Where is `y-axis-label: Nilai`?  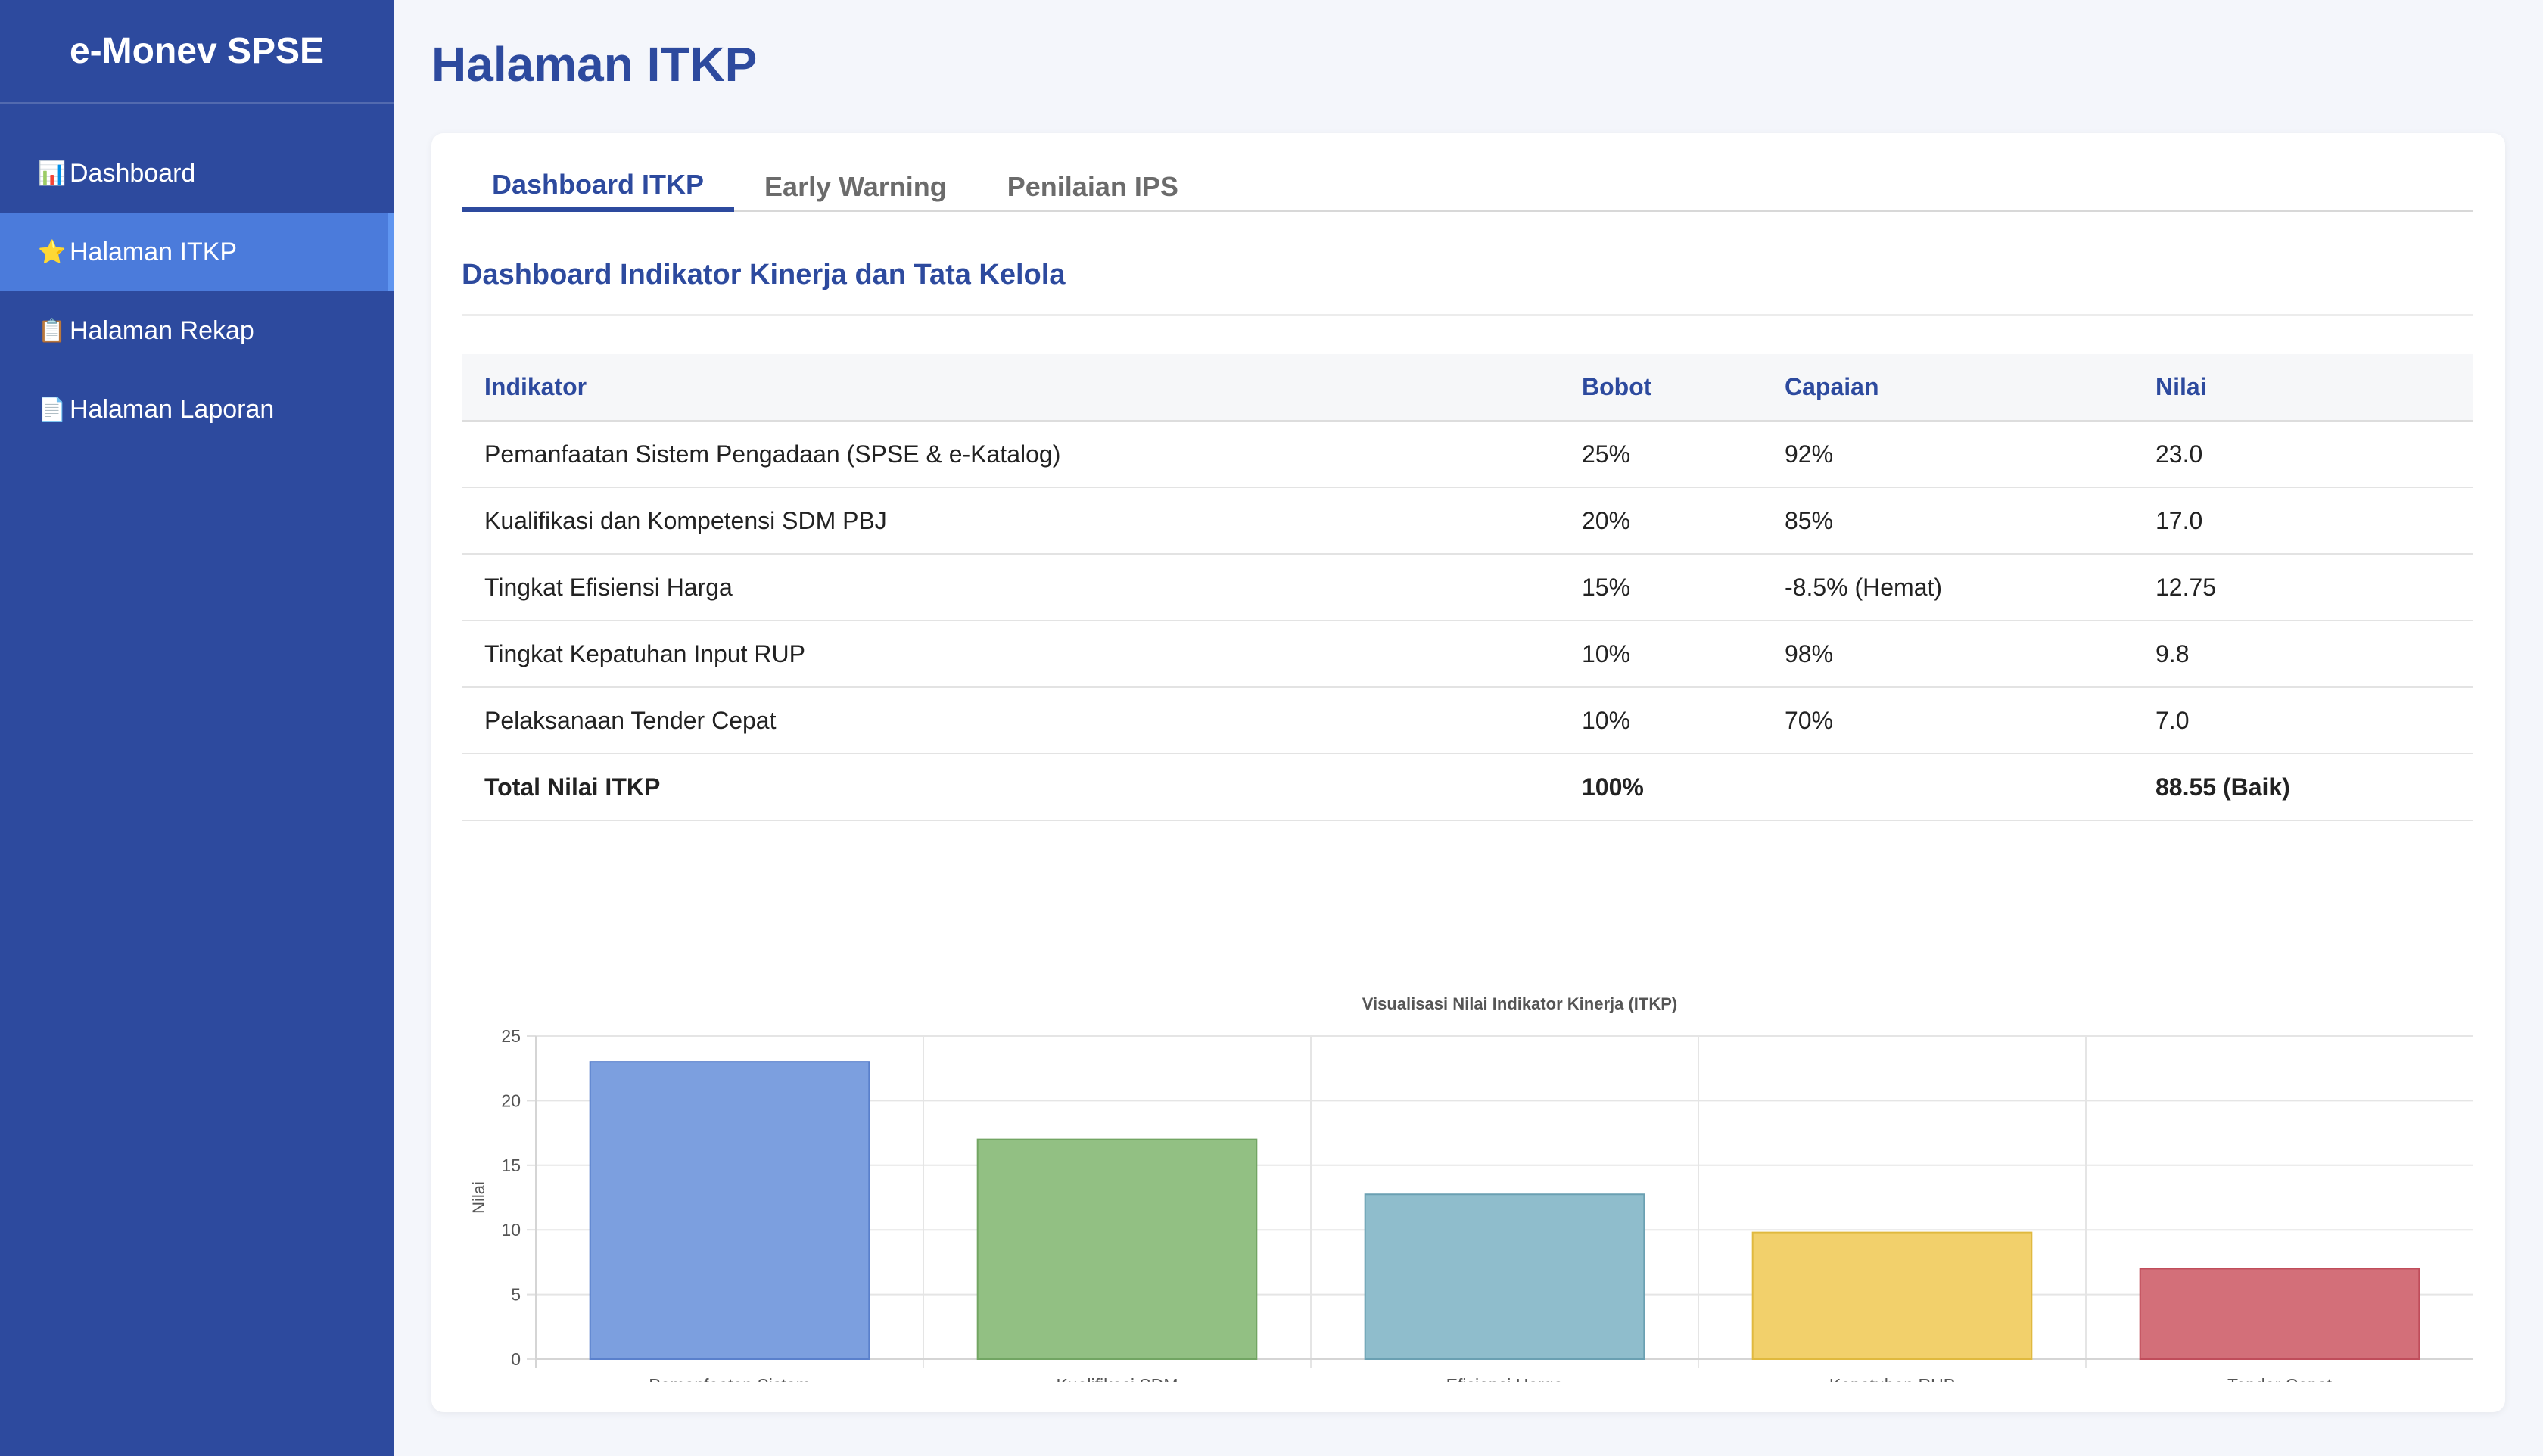
y-axis-label: Nilai is located at coordinates (478, 1197).